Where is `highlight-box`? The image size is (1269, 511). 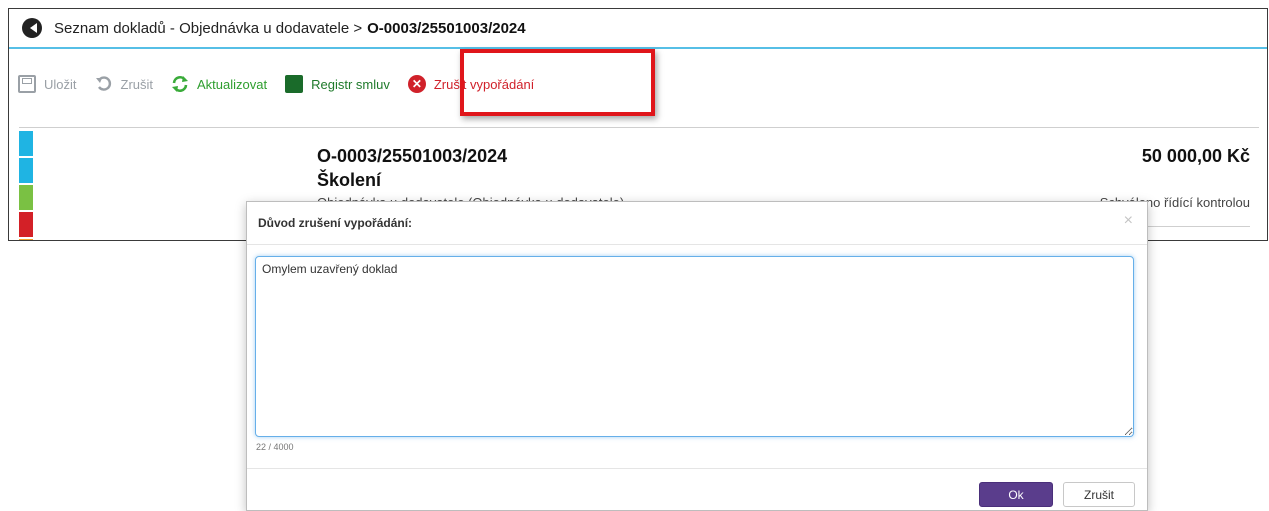
highlight-box is located at coordinates (557, 82).